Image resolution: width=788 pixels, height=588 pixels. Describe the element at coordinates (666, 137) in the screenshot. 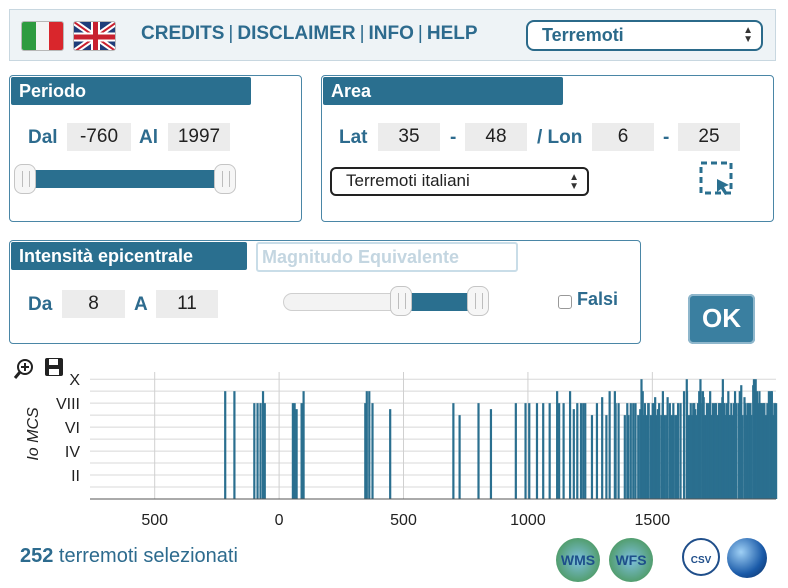

I see `lon-dash: -` at that location.